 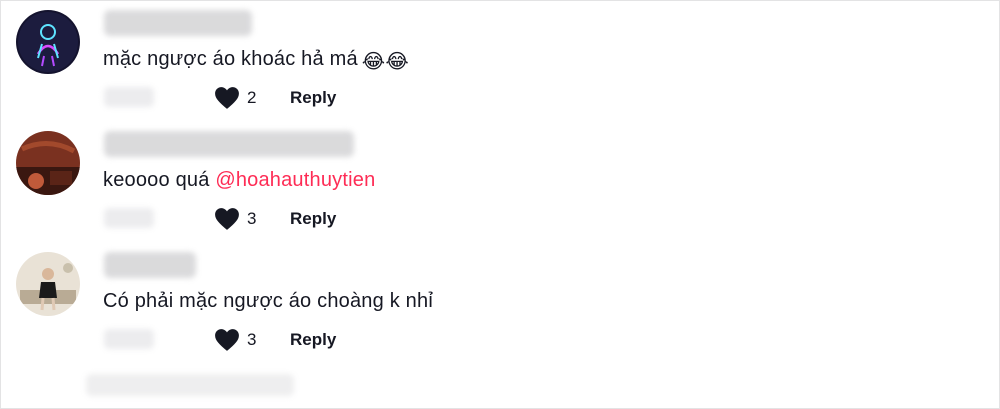 I want to click on like-button: 2, so click(x=239, y=98).